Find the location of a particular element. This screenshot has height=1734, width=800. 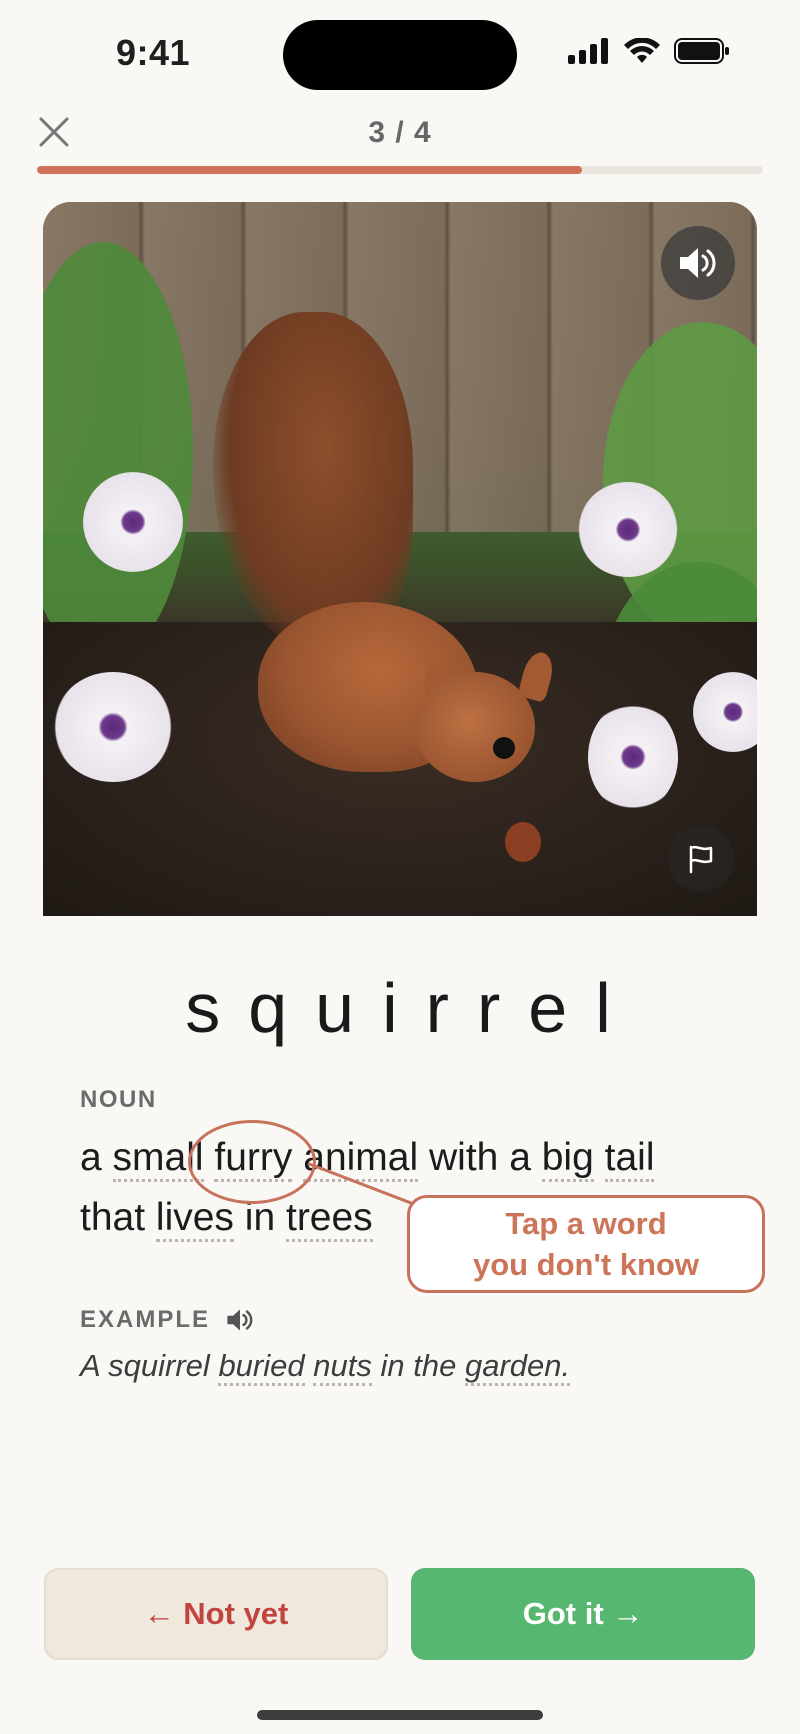

tap-word-tooltip: Tap a word you don't know is located at coordinates (586, 1244).